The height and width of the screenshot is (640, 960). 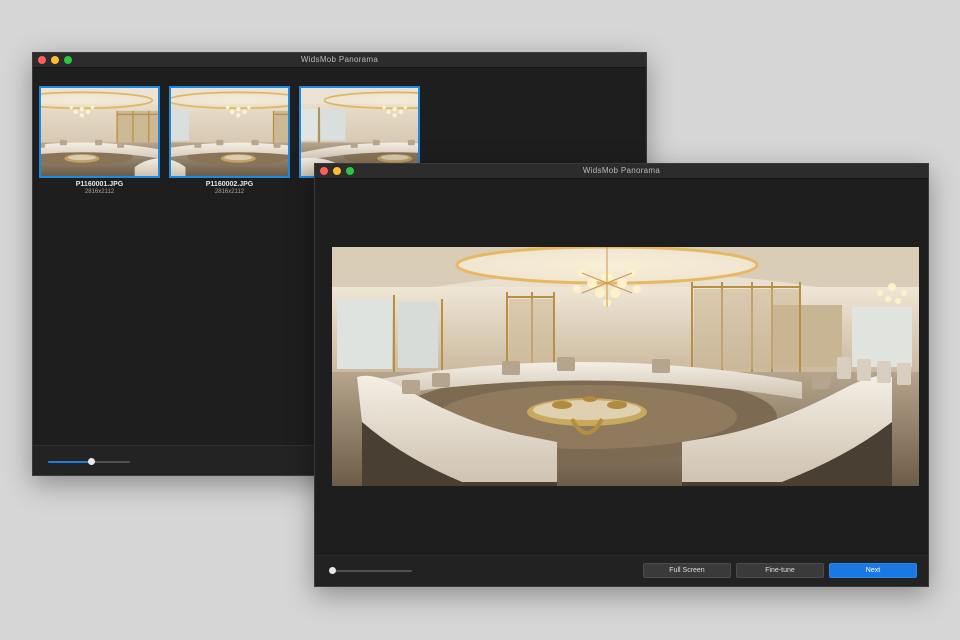 What do you see at coordinates (780, 570) in the screenshot?
I see `fine-tune-button: Fine-tune` at bounding box center [780, 570].